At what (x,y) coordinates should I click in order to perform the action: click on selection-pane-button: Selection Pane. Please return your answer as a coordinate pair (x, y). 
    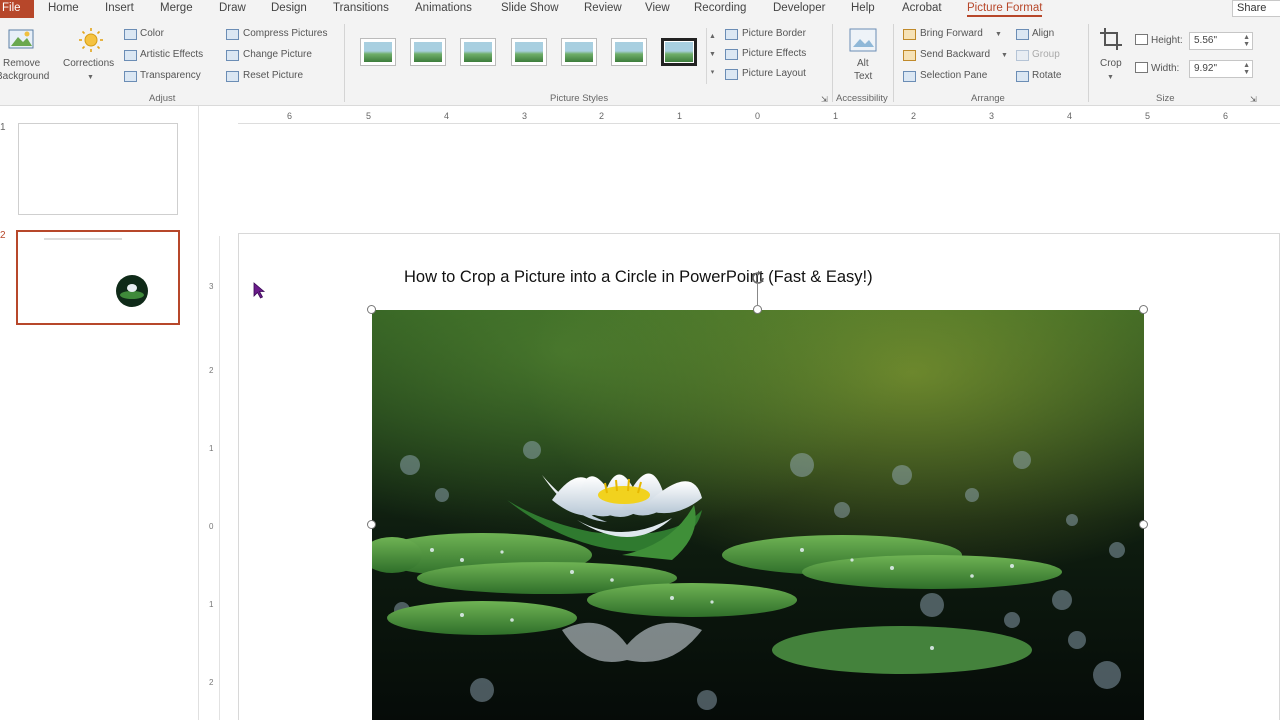
    Looking at the image, I should click on (953, 76).